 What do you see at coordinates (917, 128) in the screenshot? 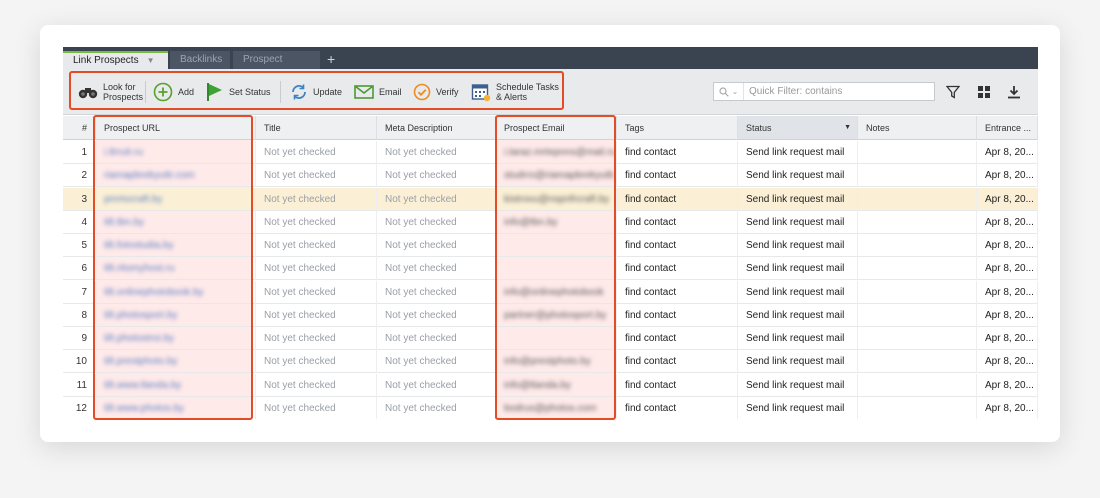
I see `header-col-notes: Notes` at bounding box center [917, 128].